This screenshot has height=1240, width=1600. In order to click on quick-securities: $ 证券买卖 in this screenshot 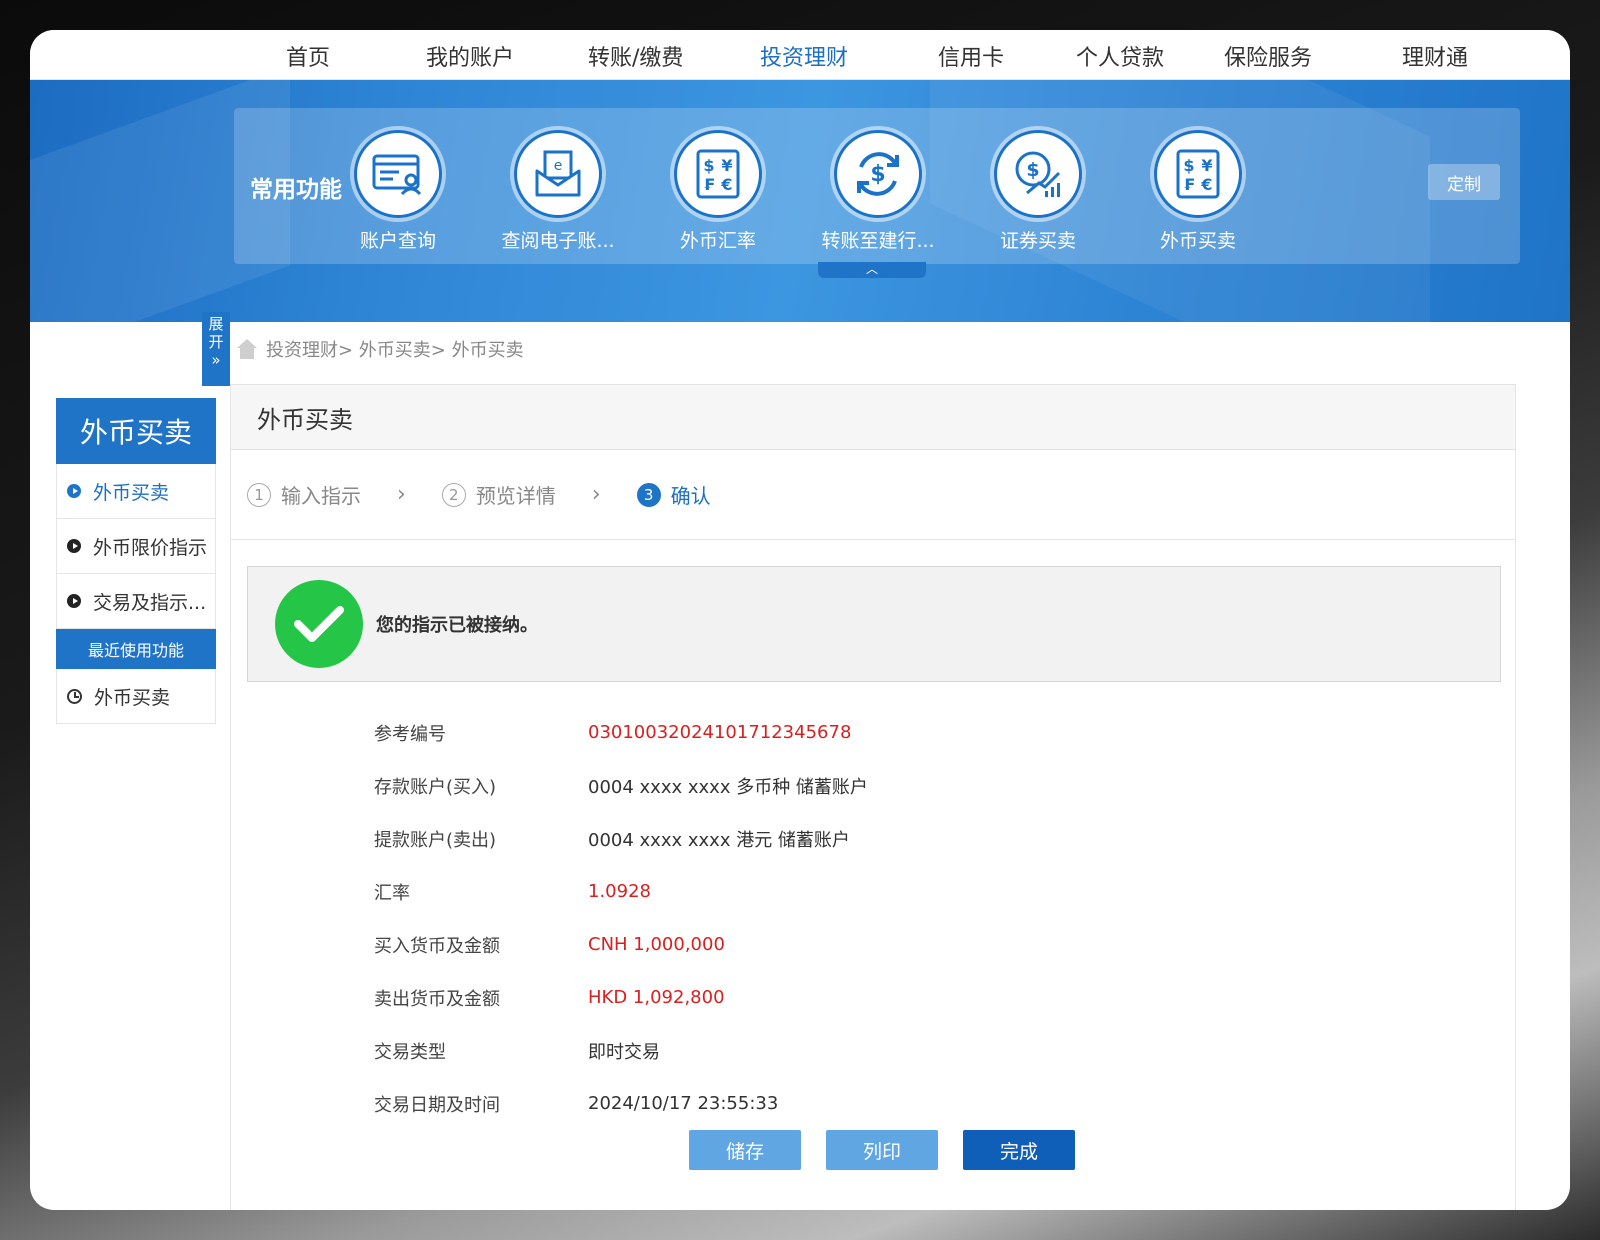, I will do `click(1038, 191)`.